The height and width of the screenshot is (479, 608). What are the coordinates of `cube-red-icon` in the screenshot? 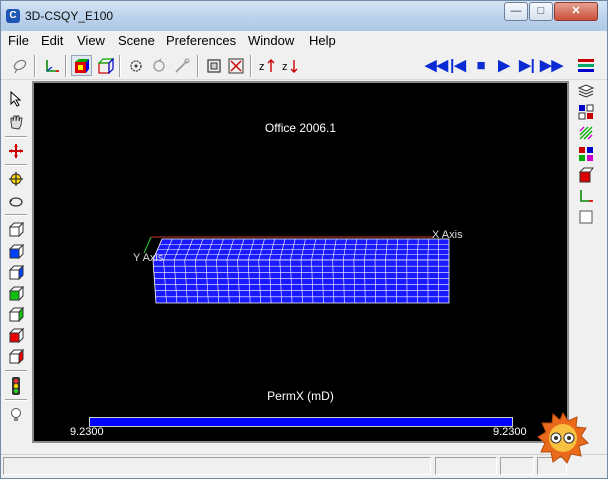 It's located at (16, 336).